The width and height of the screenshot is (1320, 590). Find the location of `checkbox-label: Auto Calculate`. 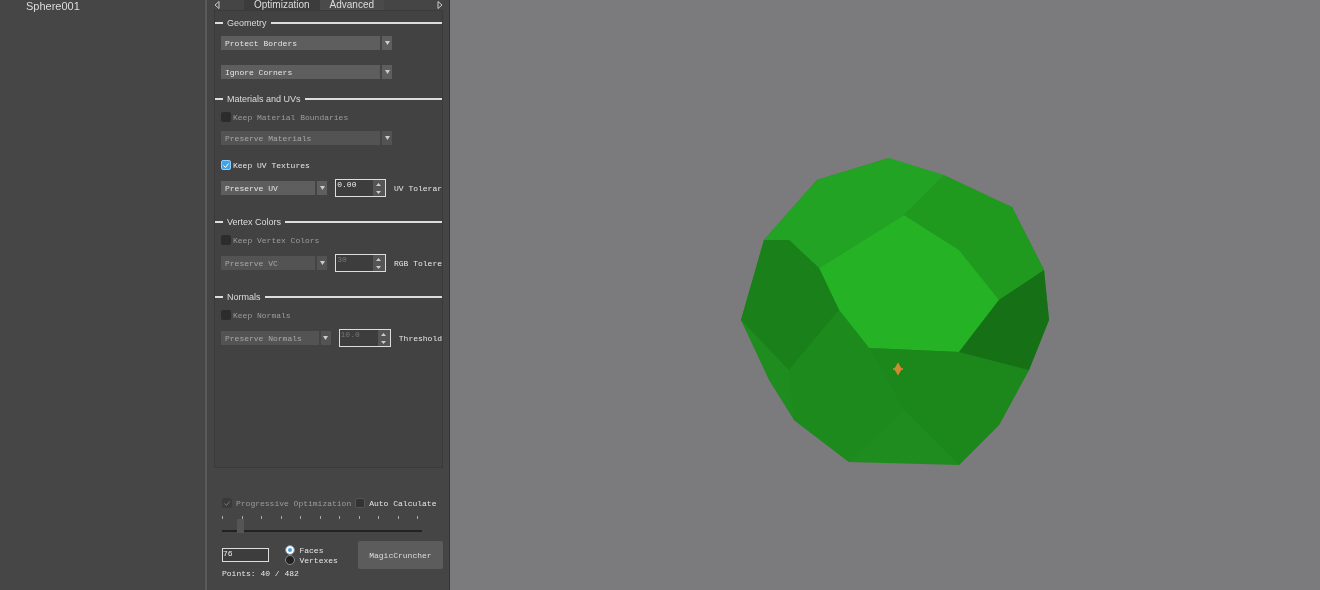

checkbox-label: Auto Calculate is located at coordinates (403, 503).